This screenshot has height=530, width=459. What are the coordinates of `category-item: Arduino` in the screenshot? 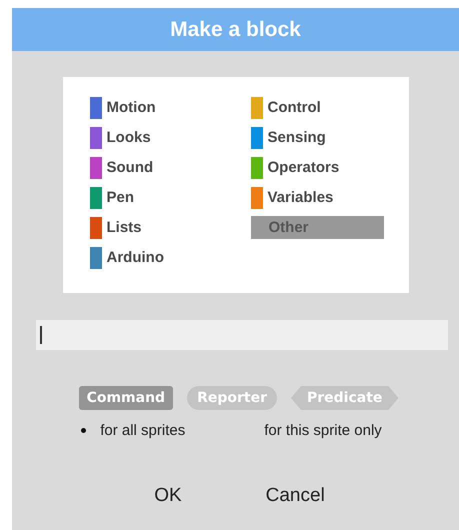 It's located at (170, 257).